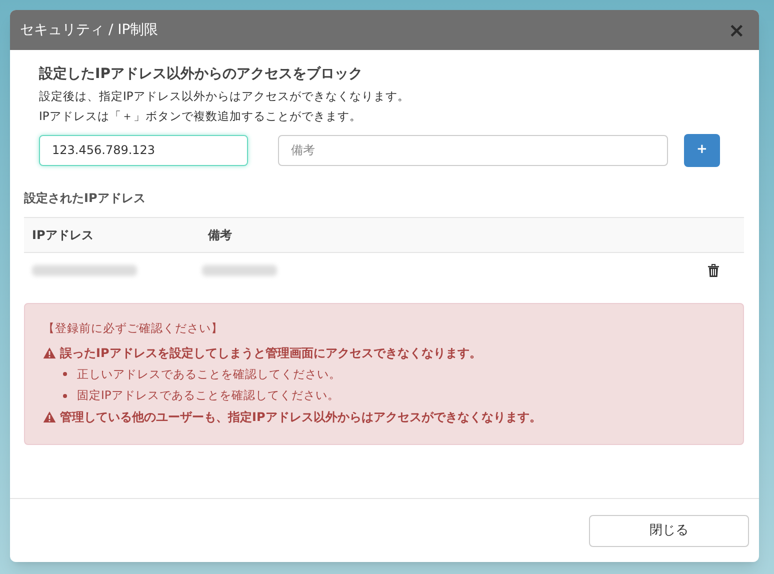  I want to click on description-text: 設定後は、指定IPアドレス以外からはアクセスができなくなります。, so click(224, 96).